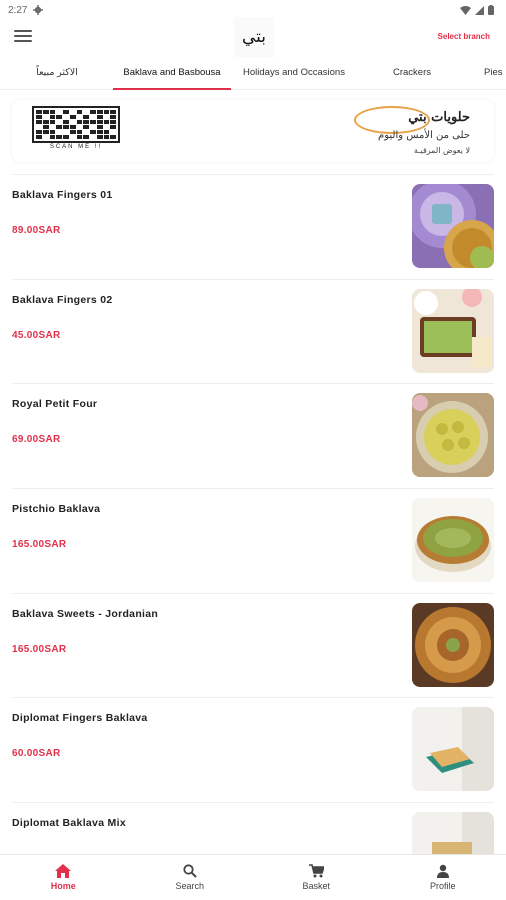 The image size is (506, 900). I want to click on tab-pies: Pies, so click(489, 75).